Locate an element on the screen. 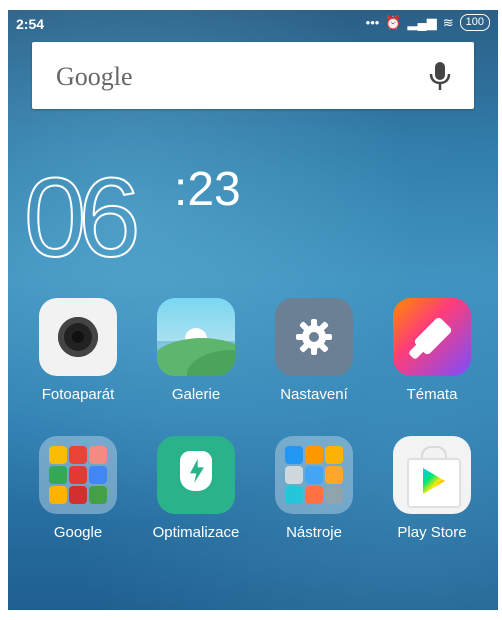 This screenshot has height=620, width=502. mic-icon is located at coordinates (440, 76).